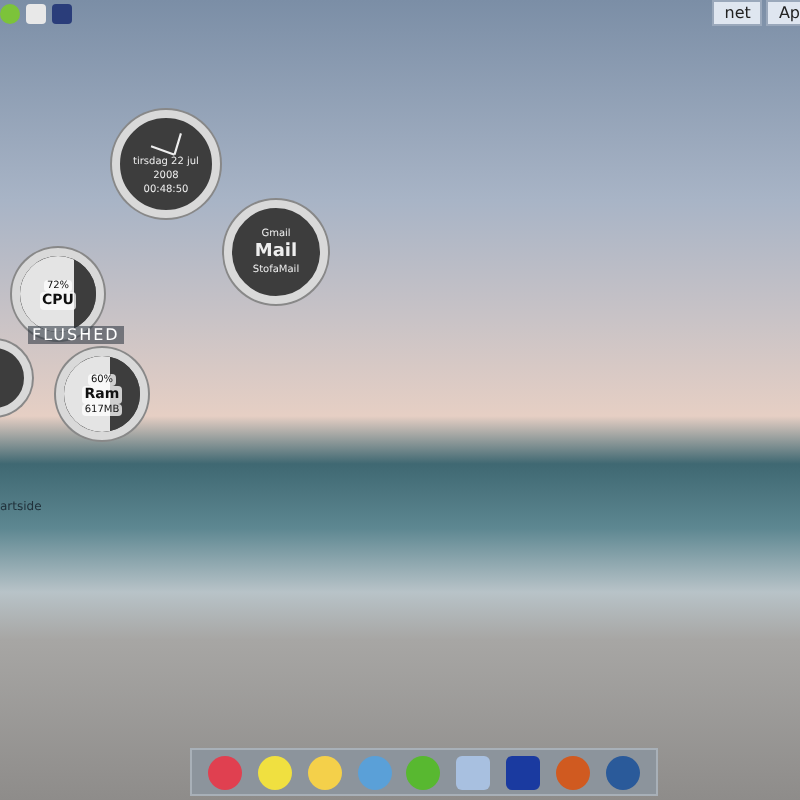 Image resolution: width=800 pixels, height=800 pixels. What do you see at coordinates (783, 13) in the screenshot?
I see `taskbar-button: Ap` at bounding box center [783, 13].